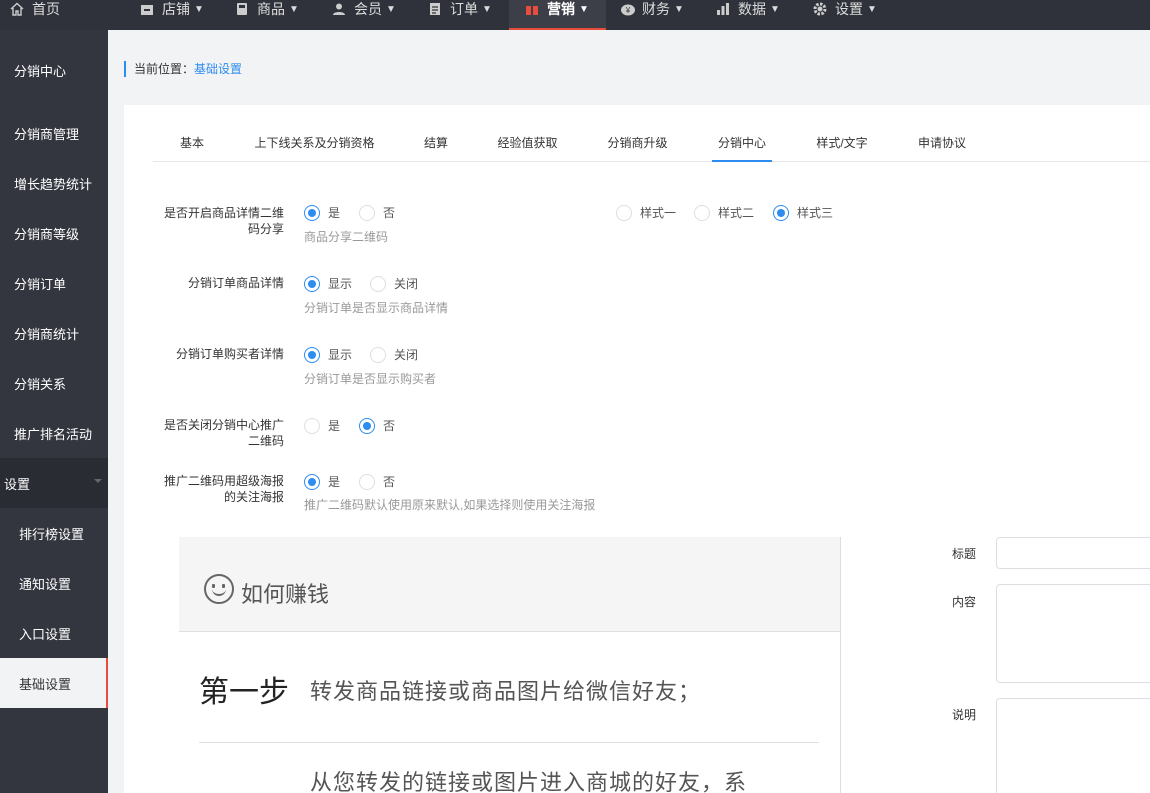  Describe the element at coordinates (176, 9) in the screenshot. I see `nav-label: 店铺` at that location.